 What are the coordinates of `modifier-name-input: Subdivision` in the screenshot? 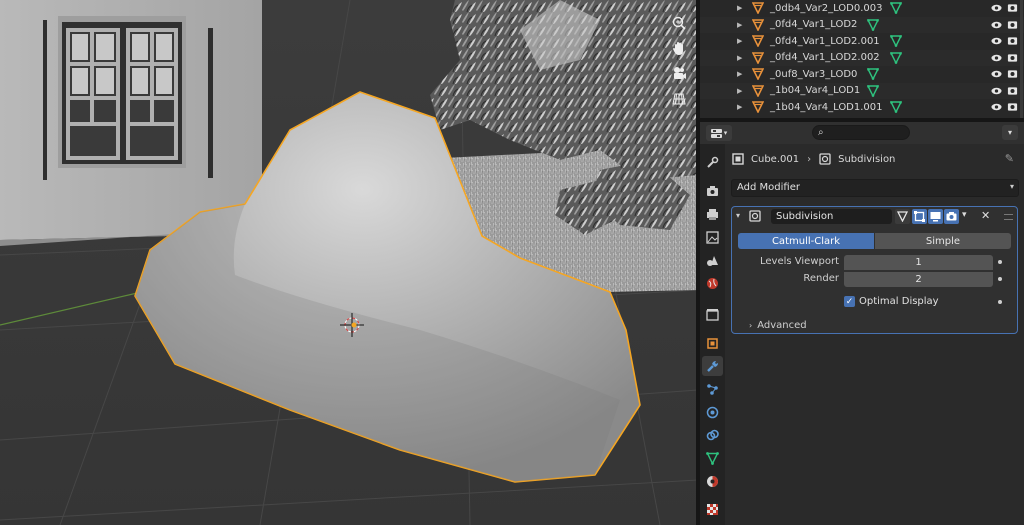 It's located at (831, 216).